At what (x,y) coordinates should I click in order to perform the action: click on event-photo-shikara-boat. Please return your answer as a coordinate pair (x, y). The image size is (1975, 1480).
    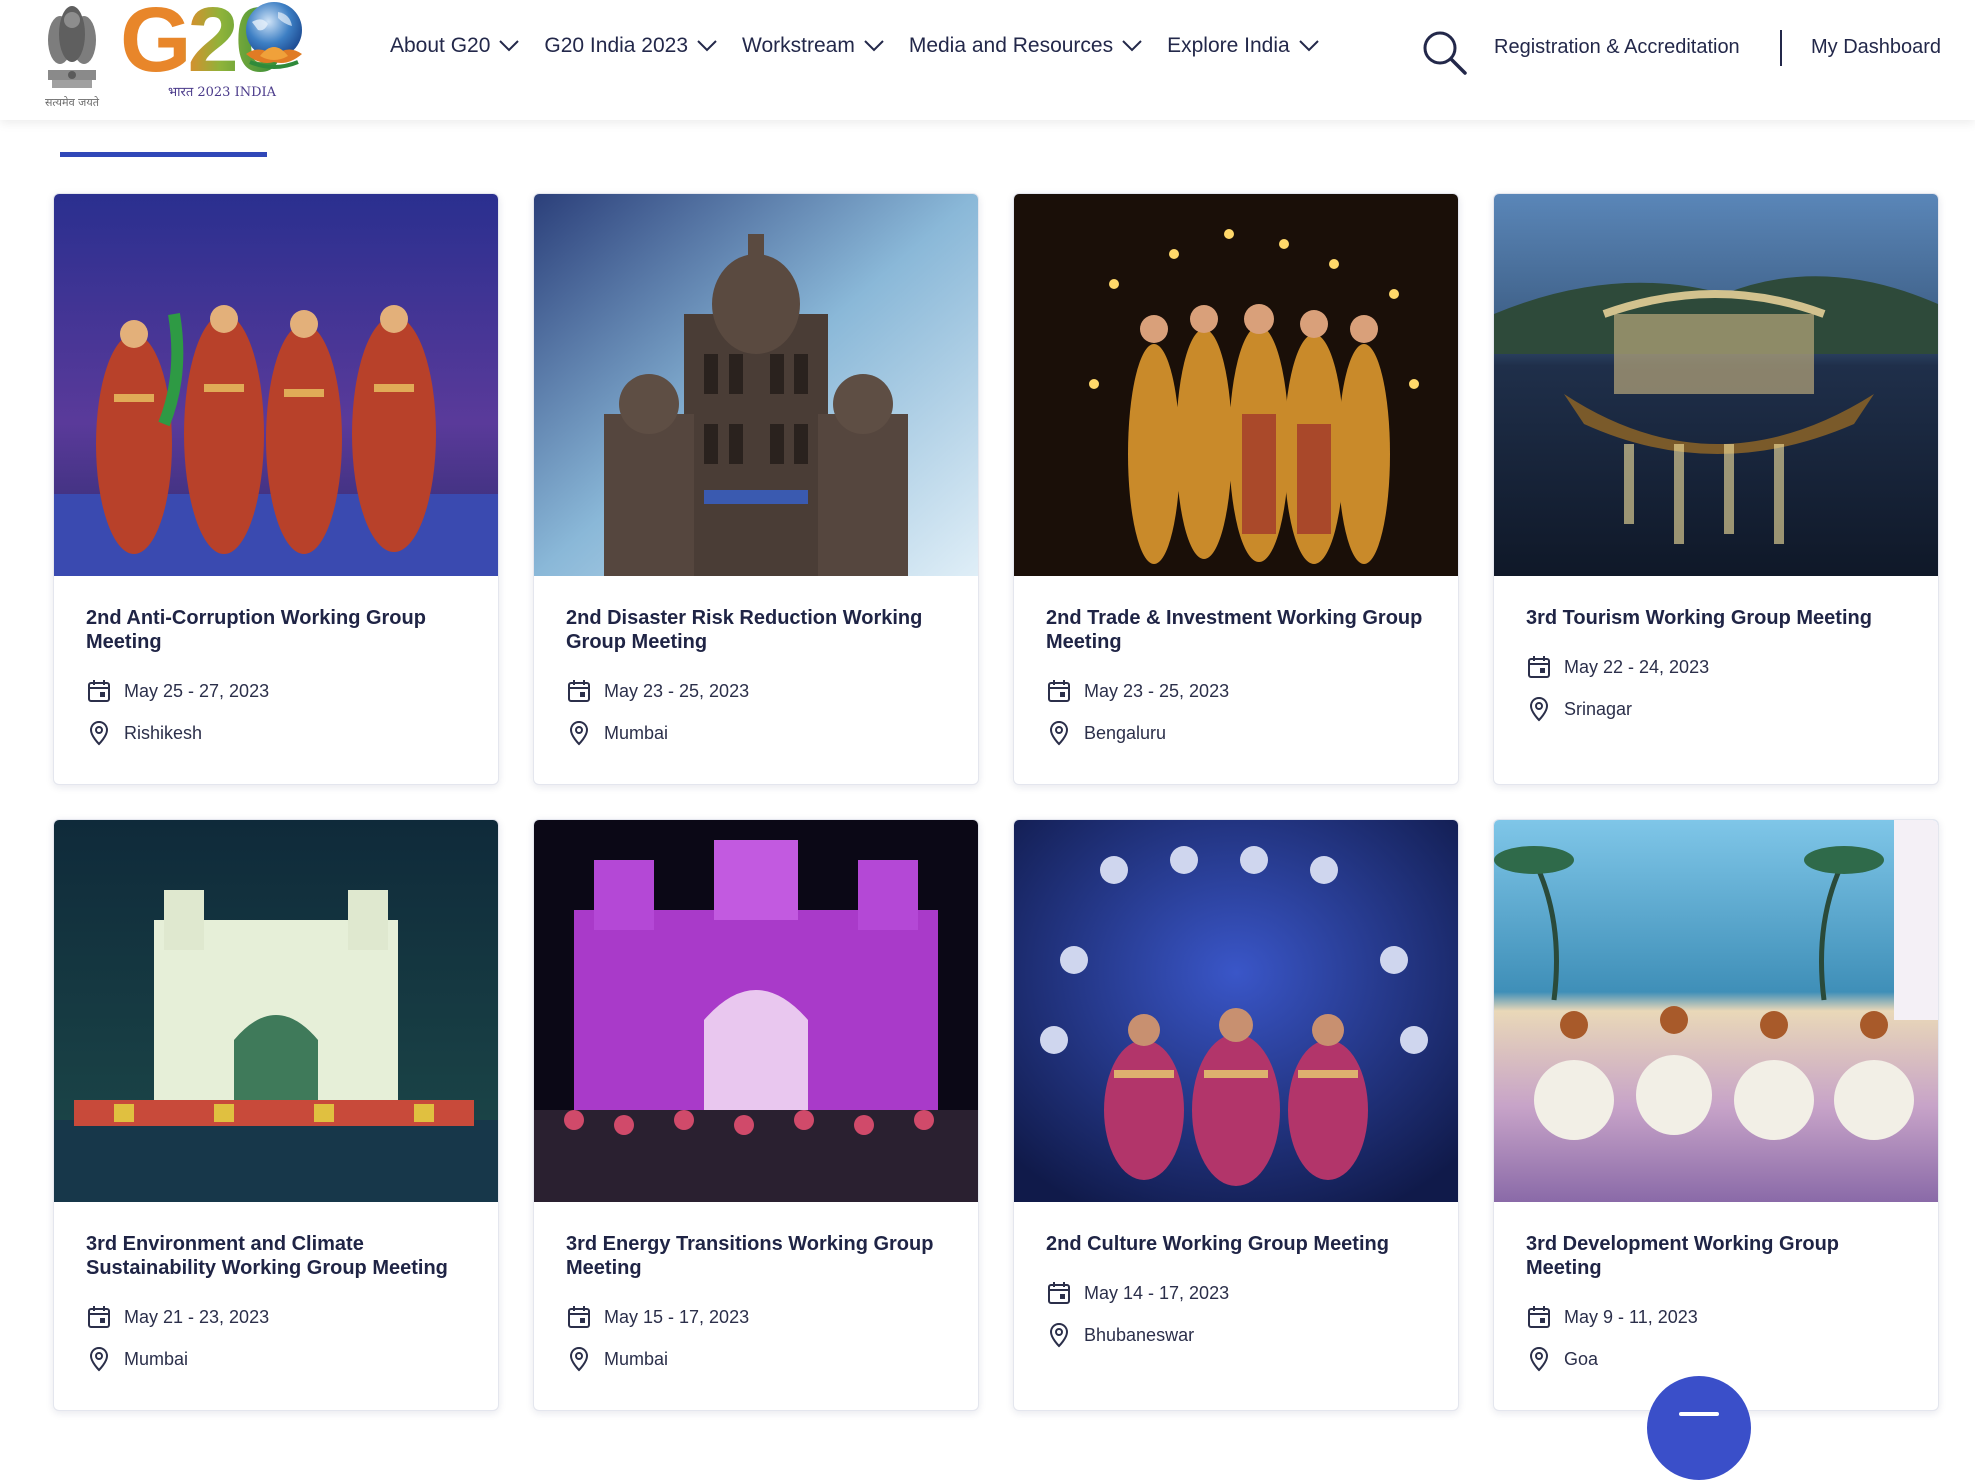
    Looking at the image, I should click on (1716, 385).